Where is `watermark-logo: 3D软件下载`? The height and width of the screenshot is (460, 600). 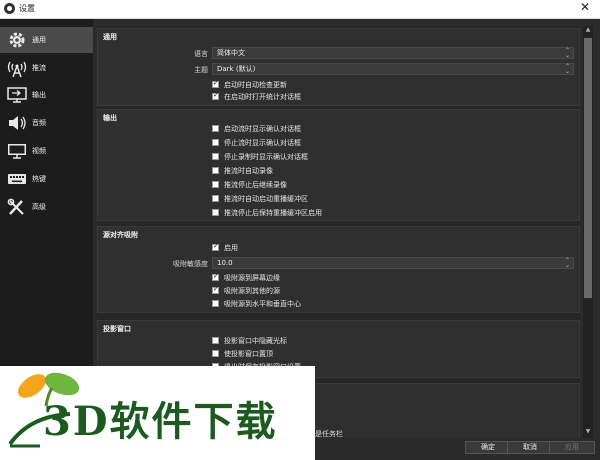 watermark-logo: 3D软件下载 is located at coordinates (157, 413).